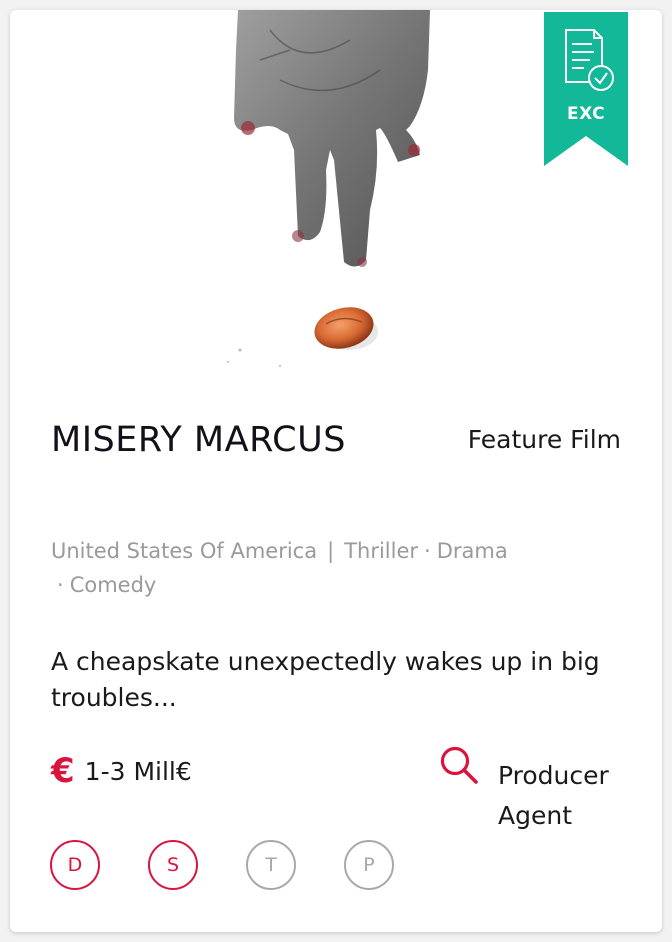 The height and width of the screenshot is (942, 672). I want to click on genre: Drama, so click(472, 551).